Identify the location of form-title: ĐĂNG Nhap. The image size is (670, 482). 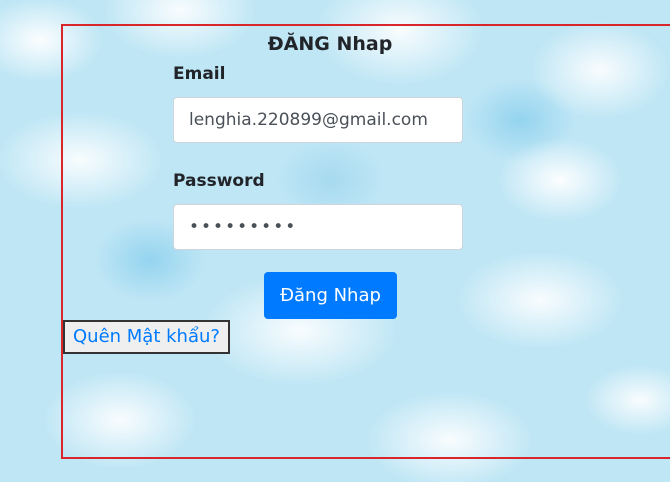
(330, 44).